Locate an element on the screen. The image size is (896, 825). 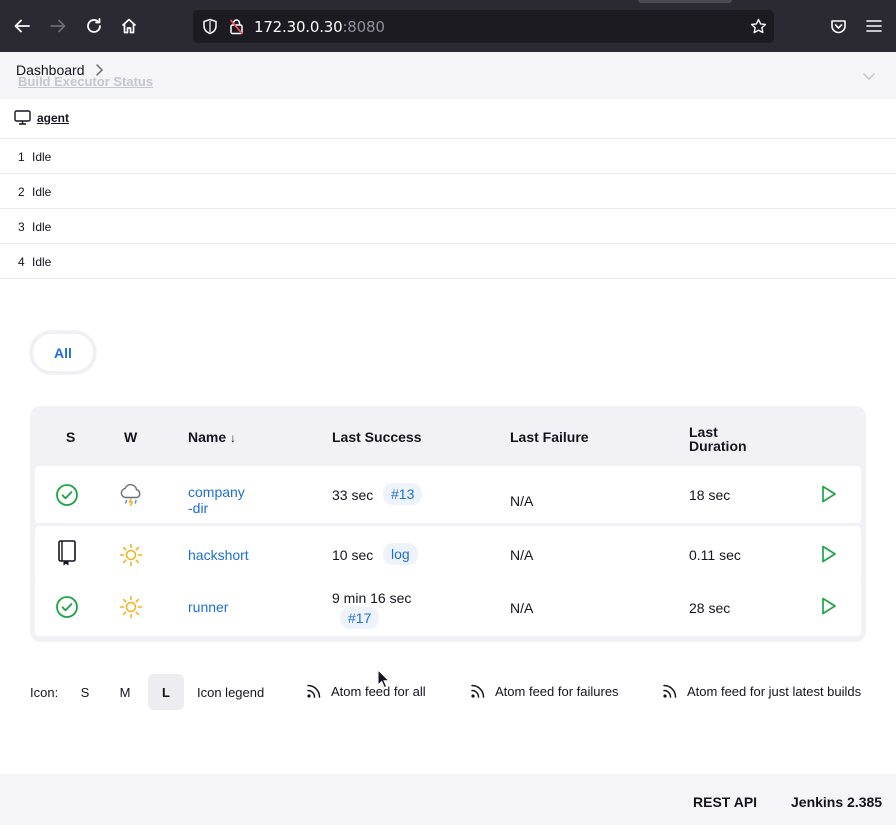
atom-feed-failures-label: Atom feed for failures is located at coordinates (557, 691).